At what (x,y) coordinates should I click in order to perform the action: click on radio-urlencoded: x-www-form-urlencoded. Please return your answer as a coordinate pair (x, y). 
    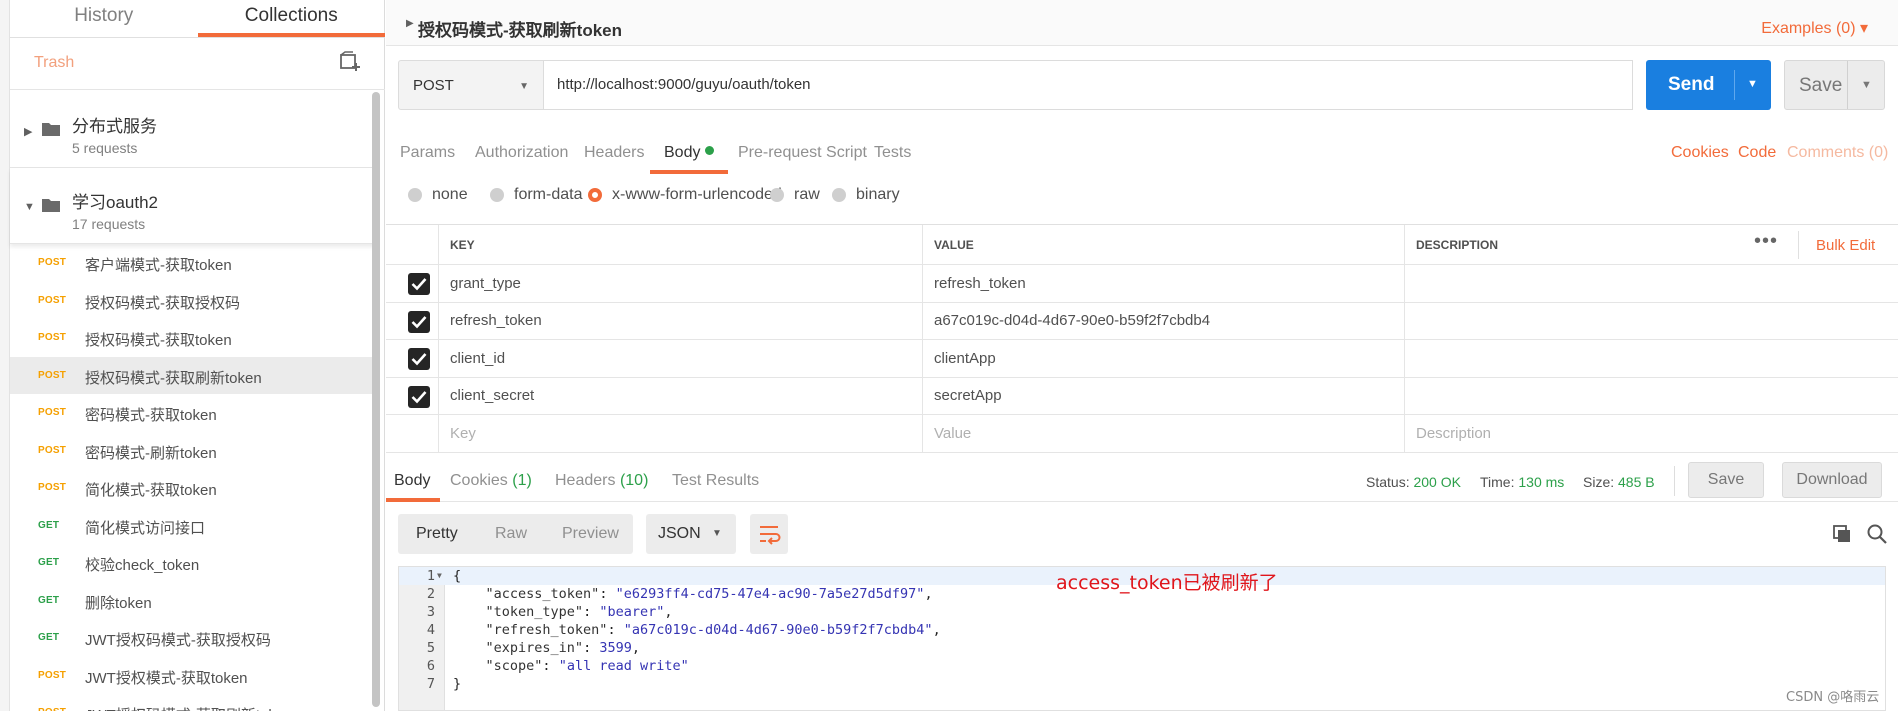
    Looking at the image, I should click on (685, 195).